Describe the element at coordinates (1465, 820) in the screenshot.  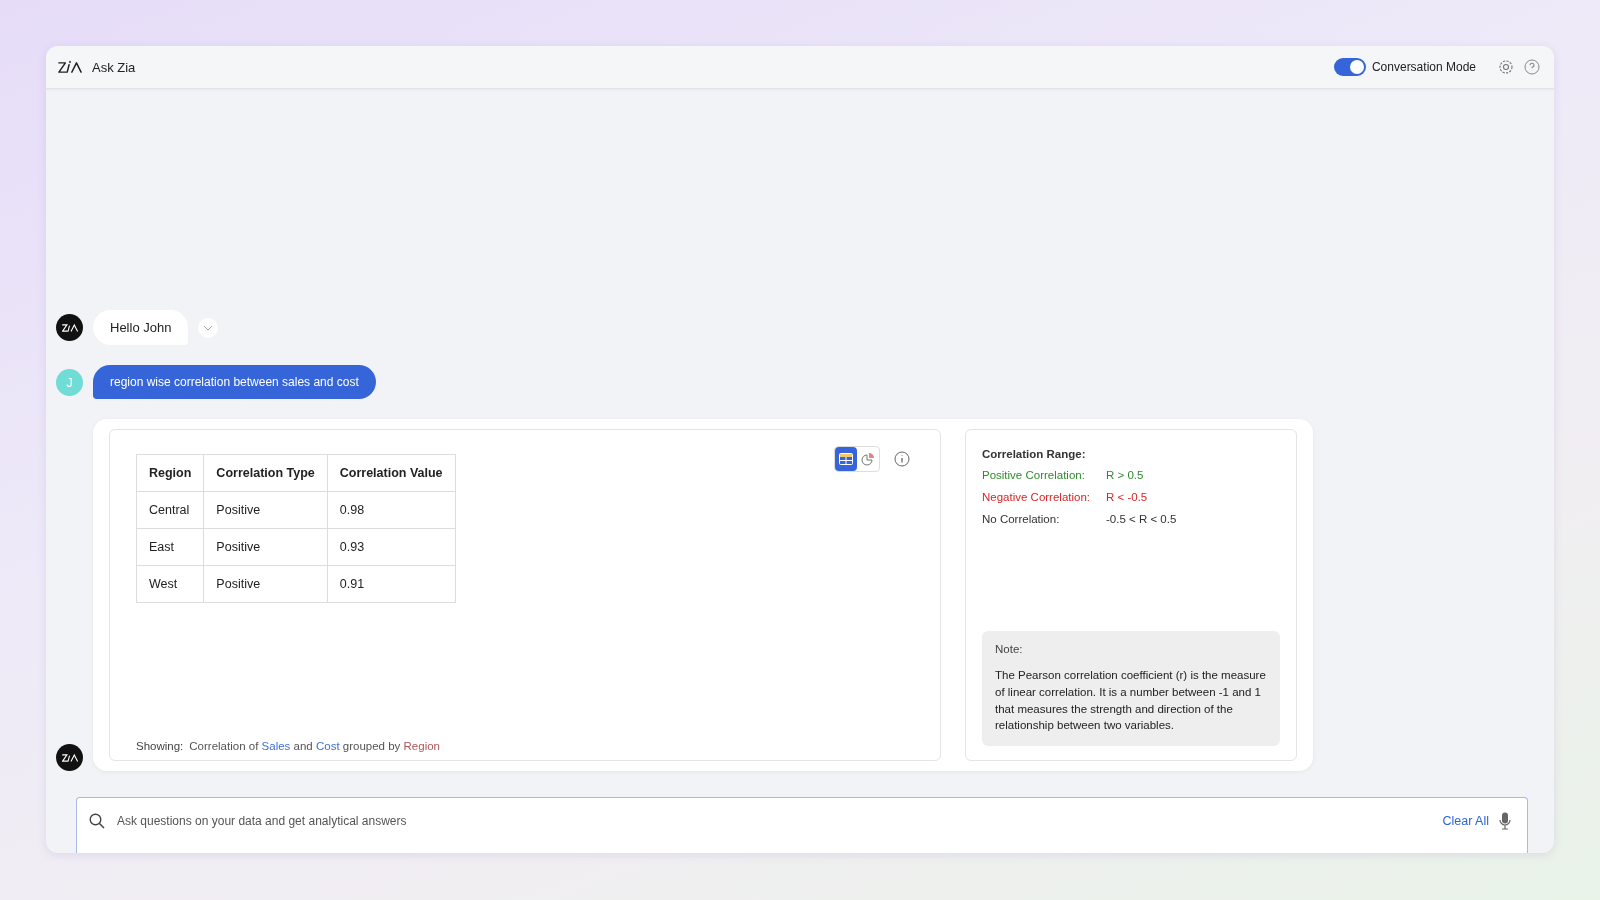
I see `clear-all-button: Clear All` at that location.